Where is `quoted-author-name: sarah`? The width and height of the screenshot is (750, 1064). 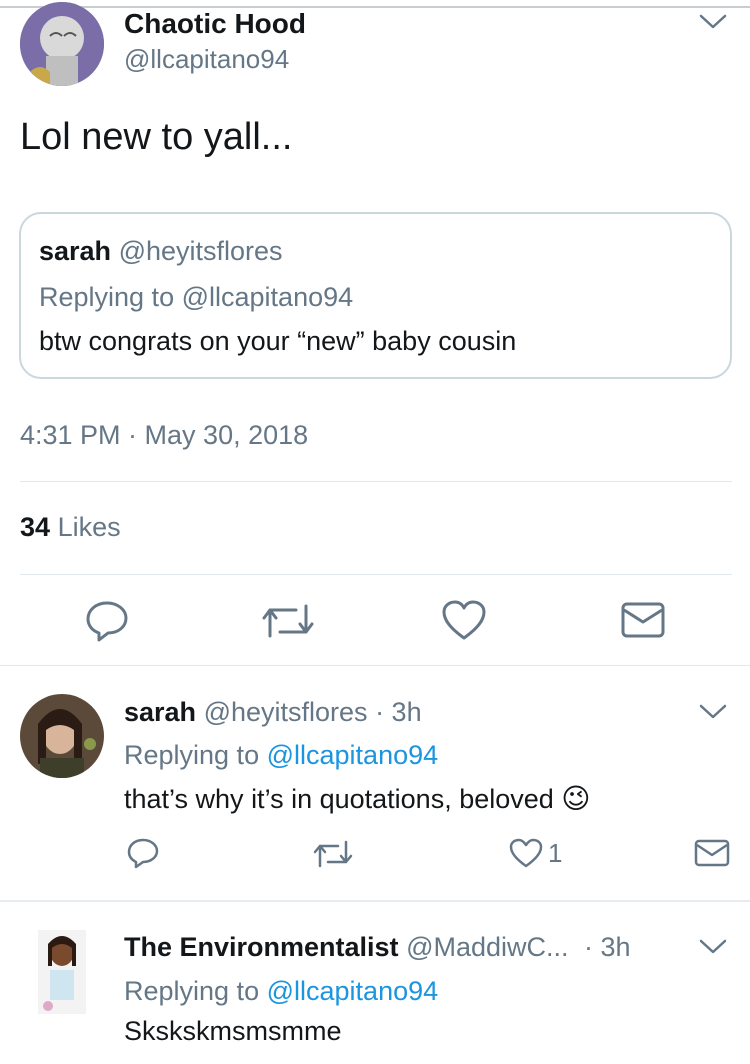
quoted-author-name: sarah is located at coordinates (75, 251).